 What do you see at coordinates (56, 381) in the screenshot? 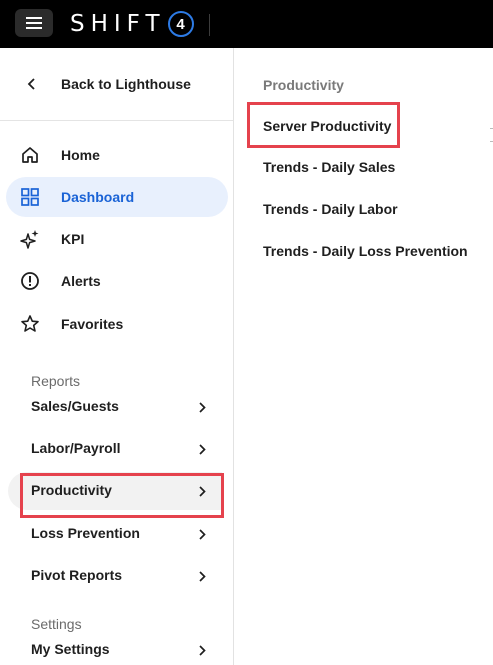
I see `reports-section-label: Reports` at bounding box center [56, 381].